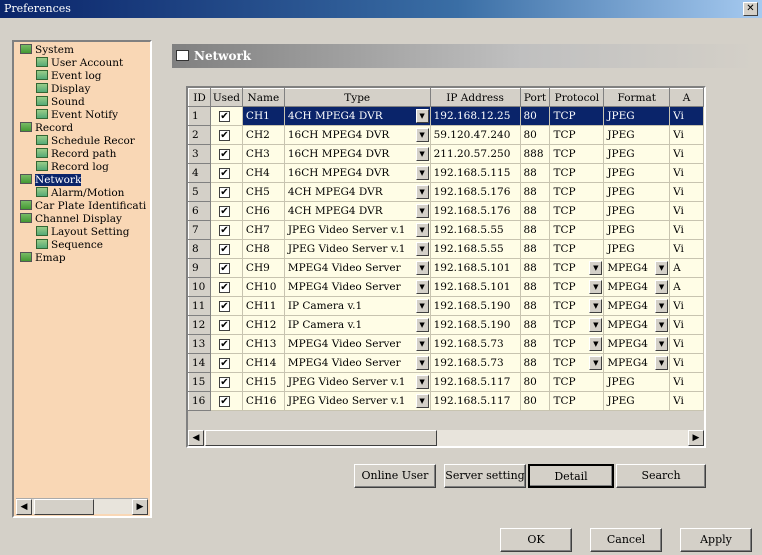 The width and height of the screenshot is (762, 555). I want to click on column-header: ID, so click(199, 97).